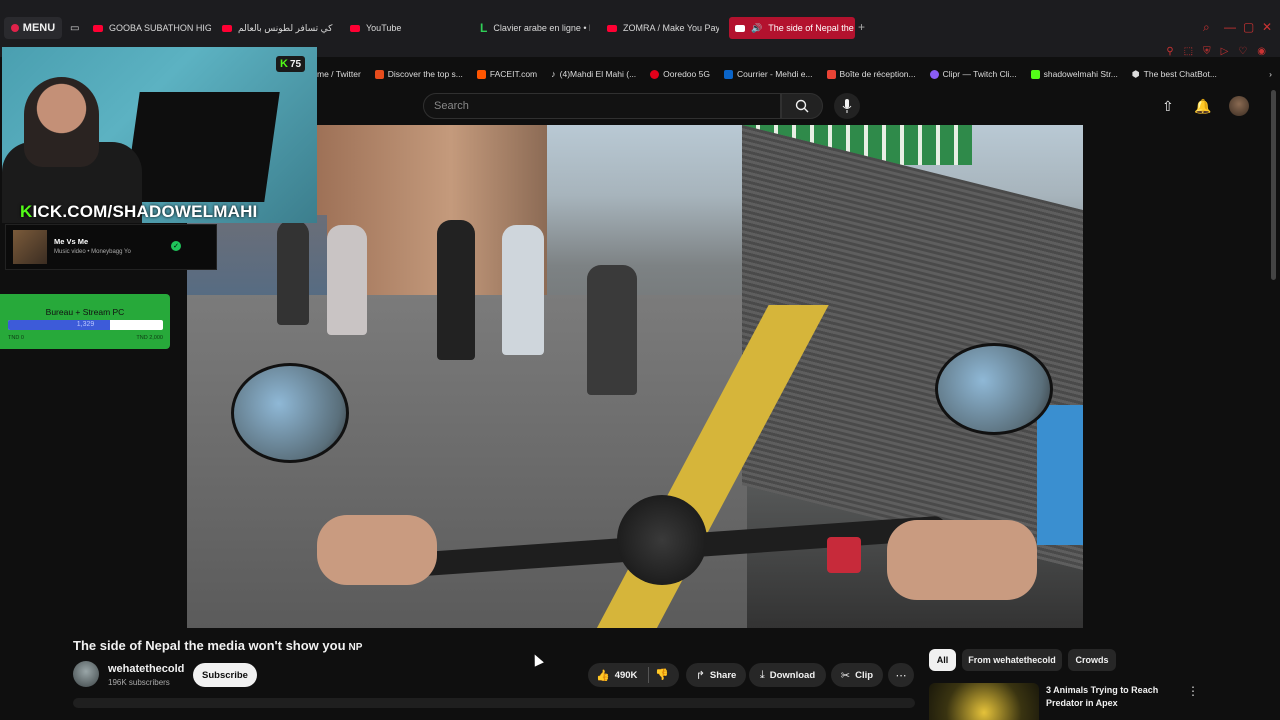 This screenshot has width=1280, height=720. Describe the element at coordinates (984, 701) in the screenshot. I see `recommendation-thumbnail` at that location.